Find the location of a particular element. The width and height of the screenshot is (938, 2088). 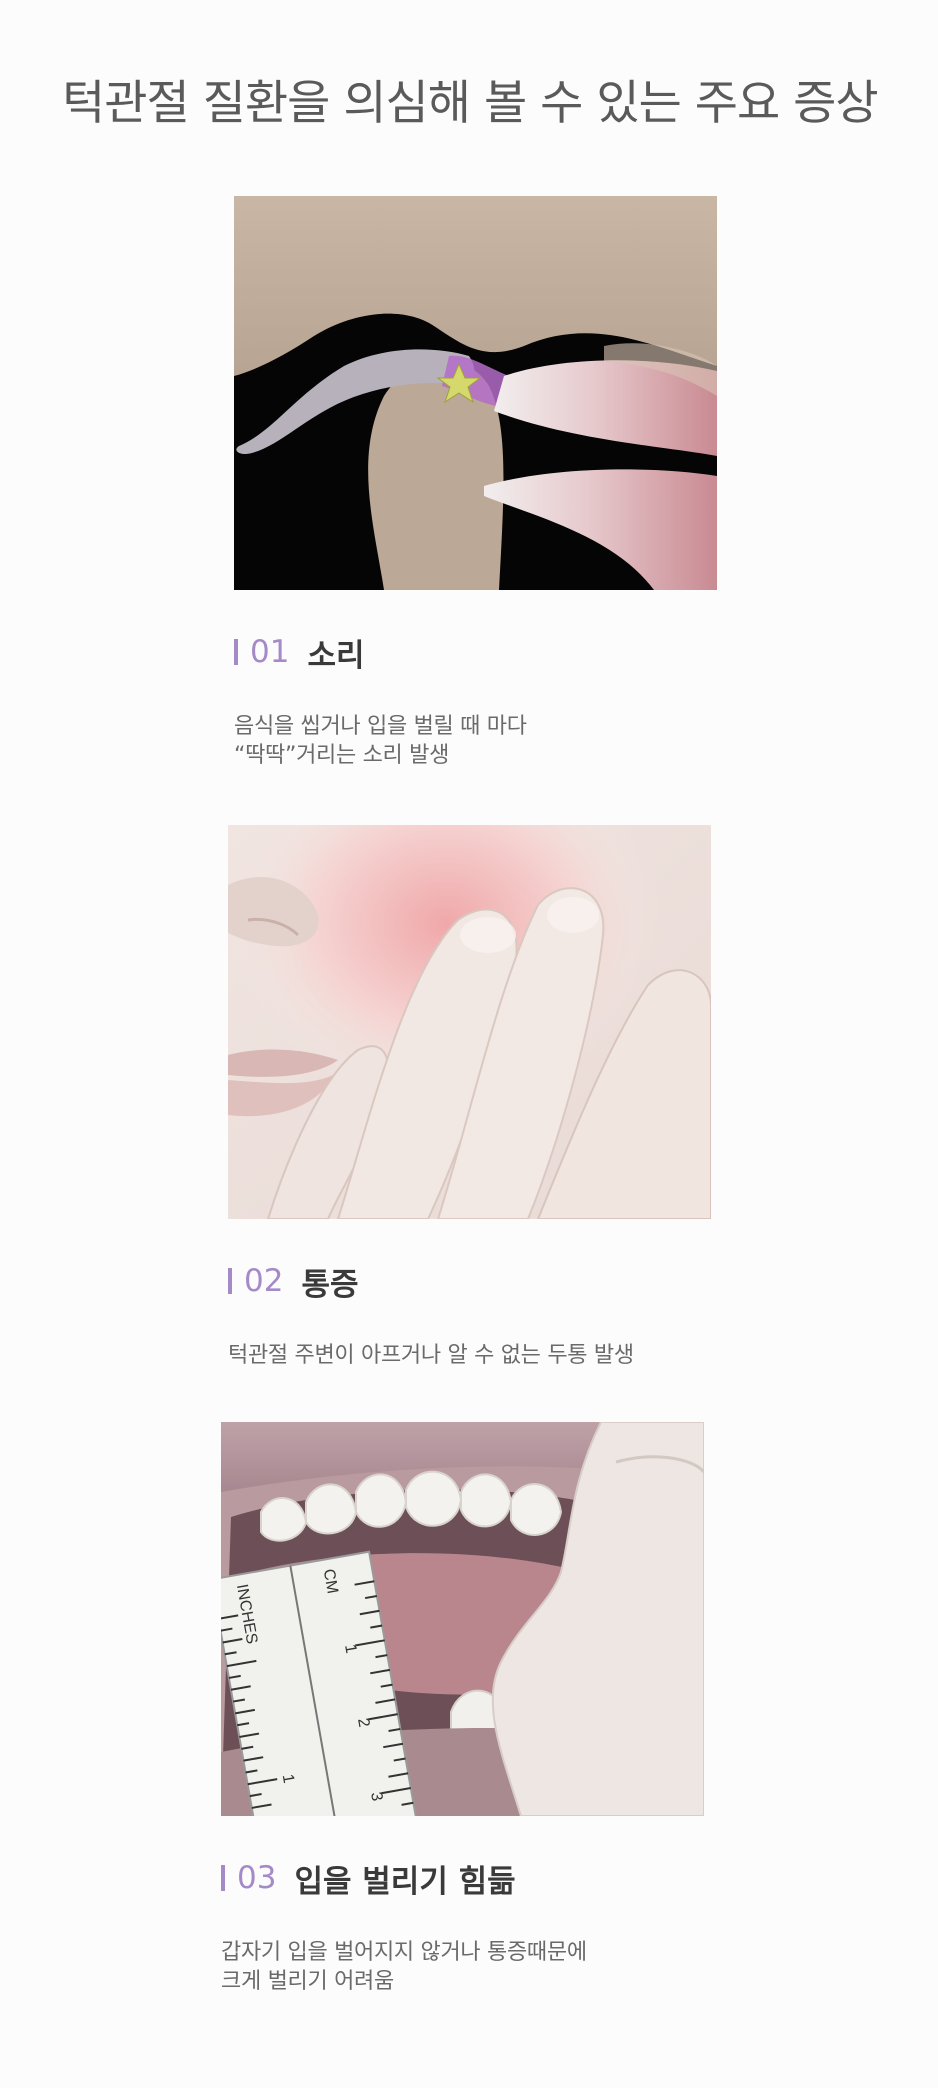

symptom-description: 턱관절 주변이 아프거나 알 수 없는 두통 발생 is located at coordinates (469, 1355).